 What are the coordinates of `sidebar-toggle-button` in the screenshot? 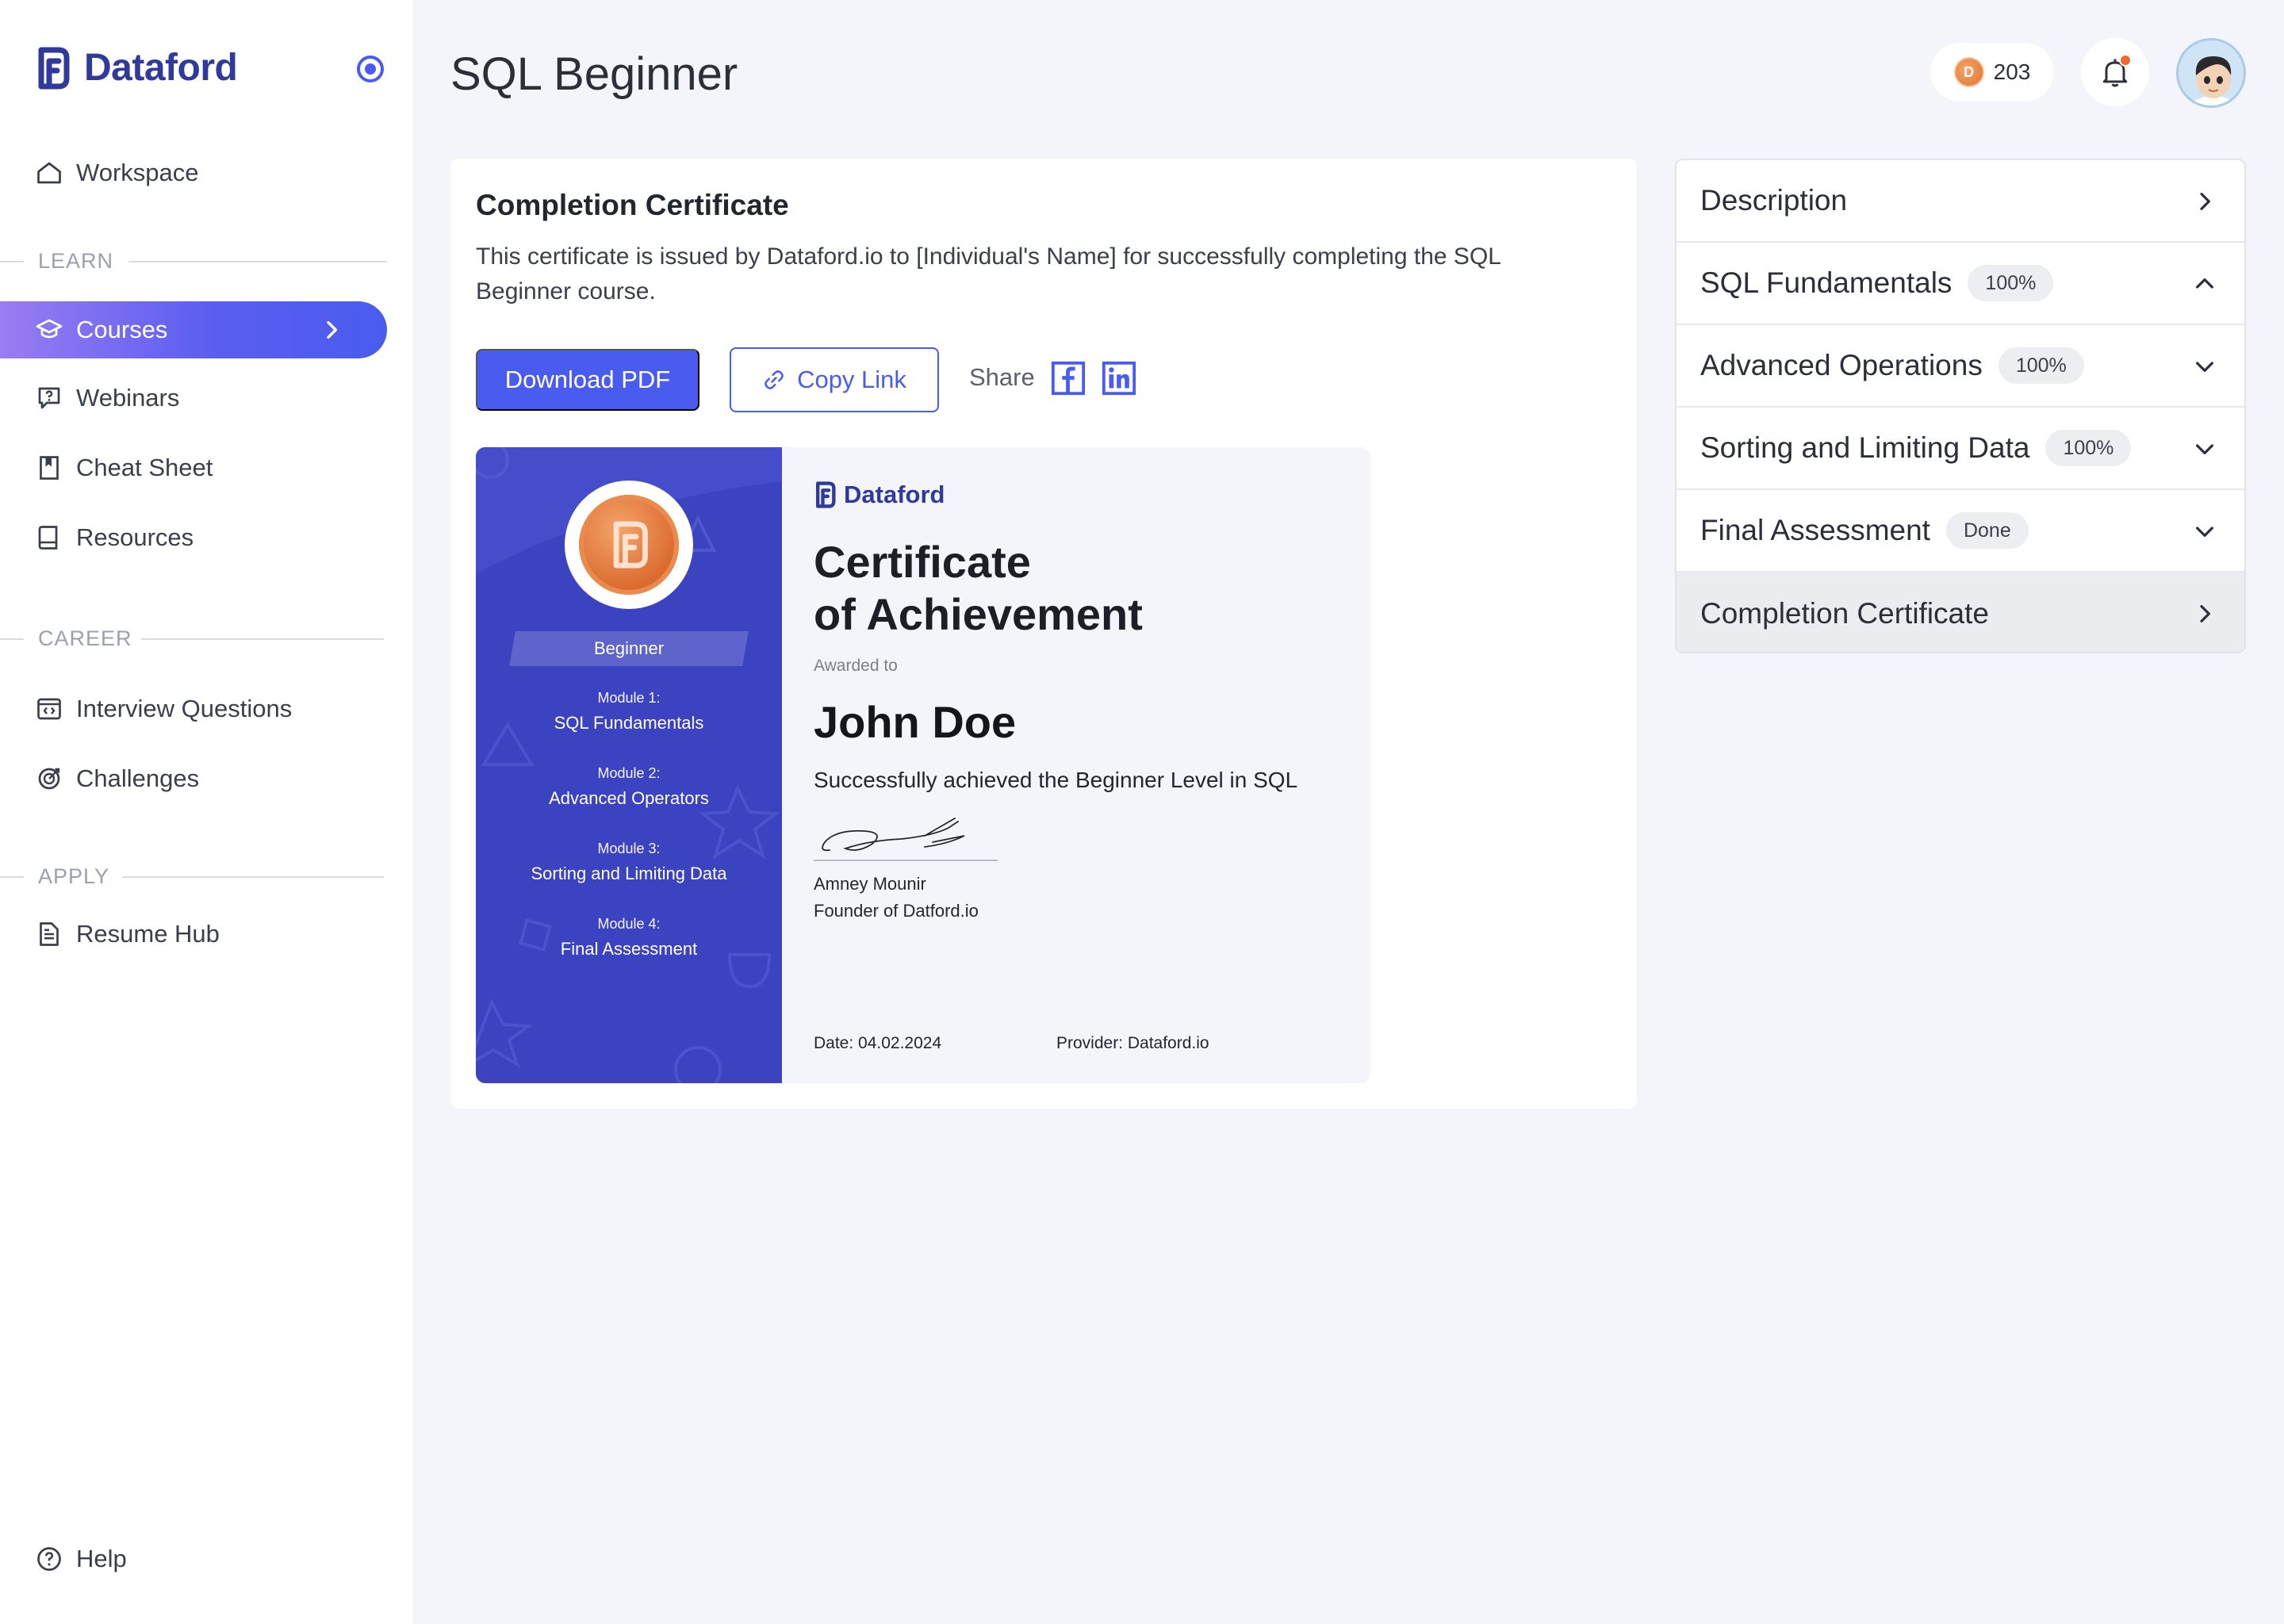 It's located at (370, 69).